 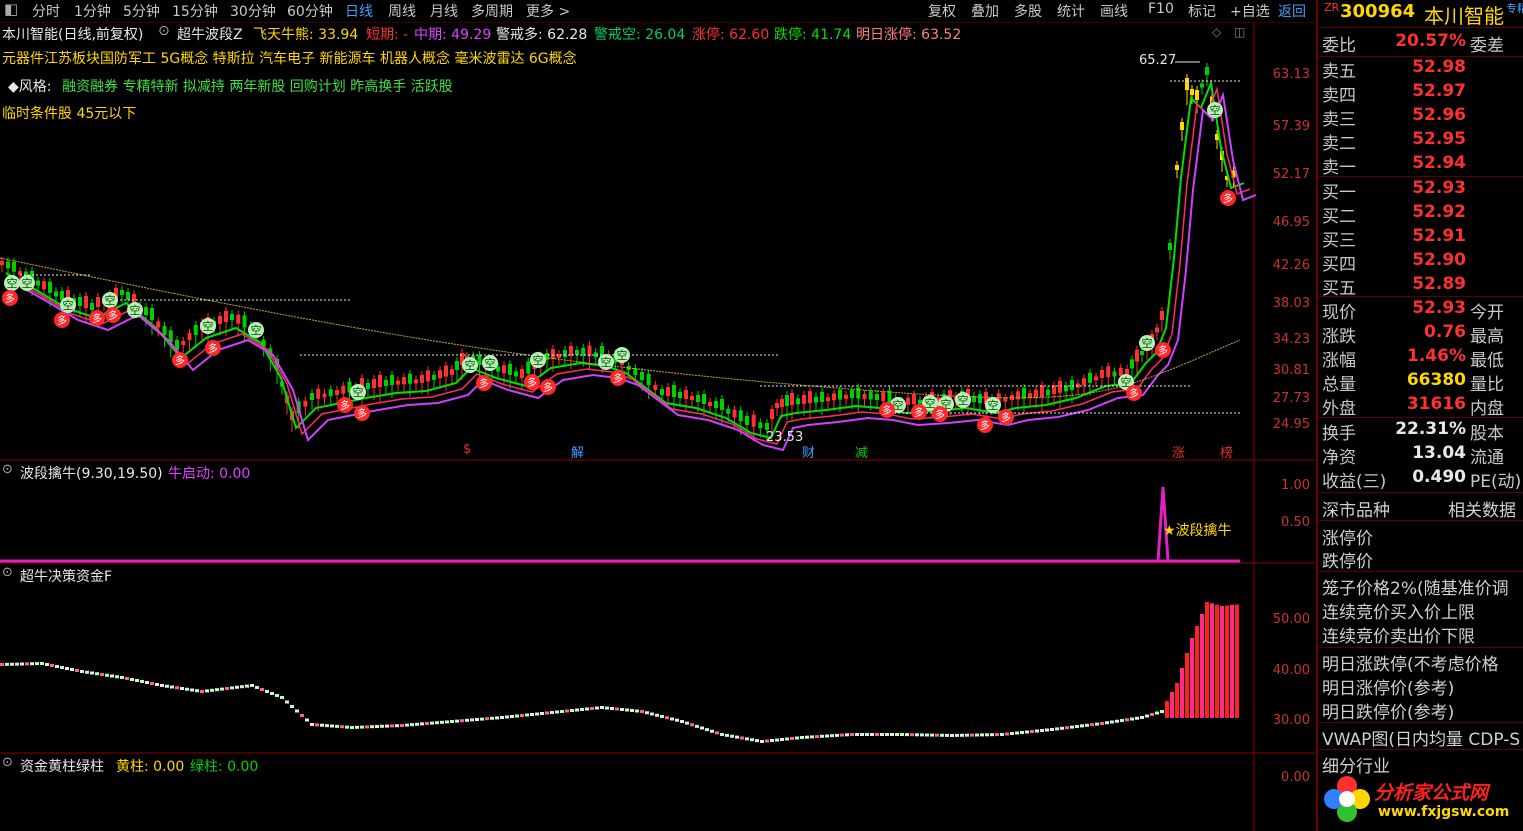 I want to click on related-data-tab: 相关数据, so click(x=1482, y=508).